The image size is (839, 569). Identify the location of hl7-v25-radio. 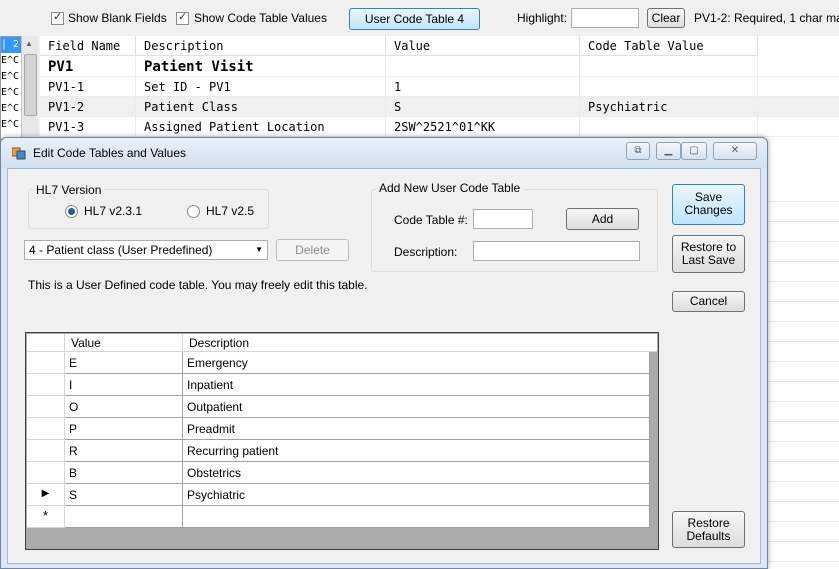
(193, 211).